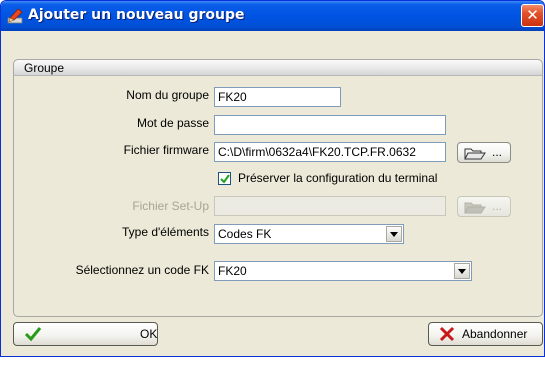 The width and height of the screenshot is (545, 369). What do you see at coordinates (165, 232) in the screenshot?
I see `element-type-label: Type d'éléments` at bounding box center [165, 232].